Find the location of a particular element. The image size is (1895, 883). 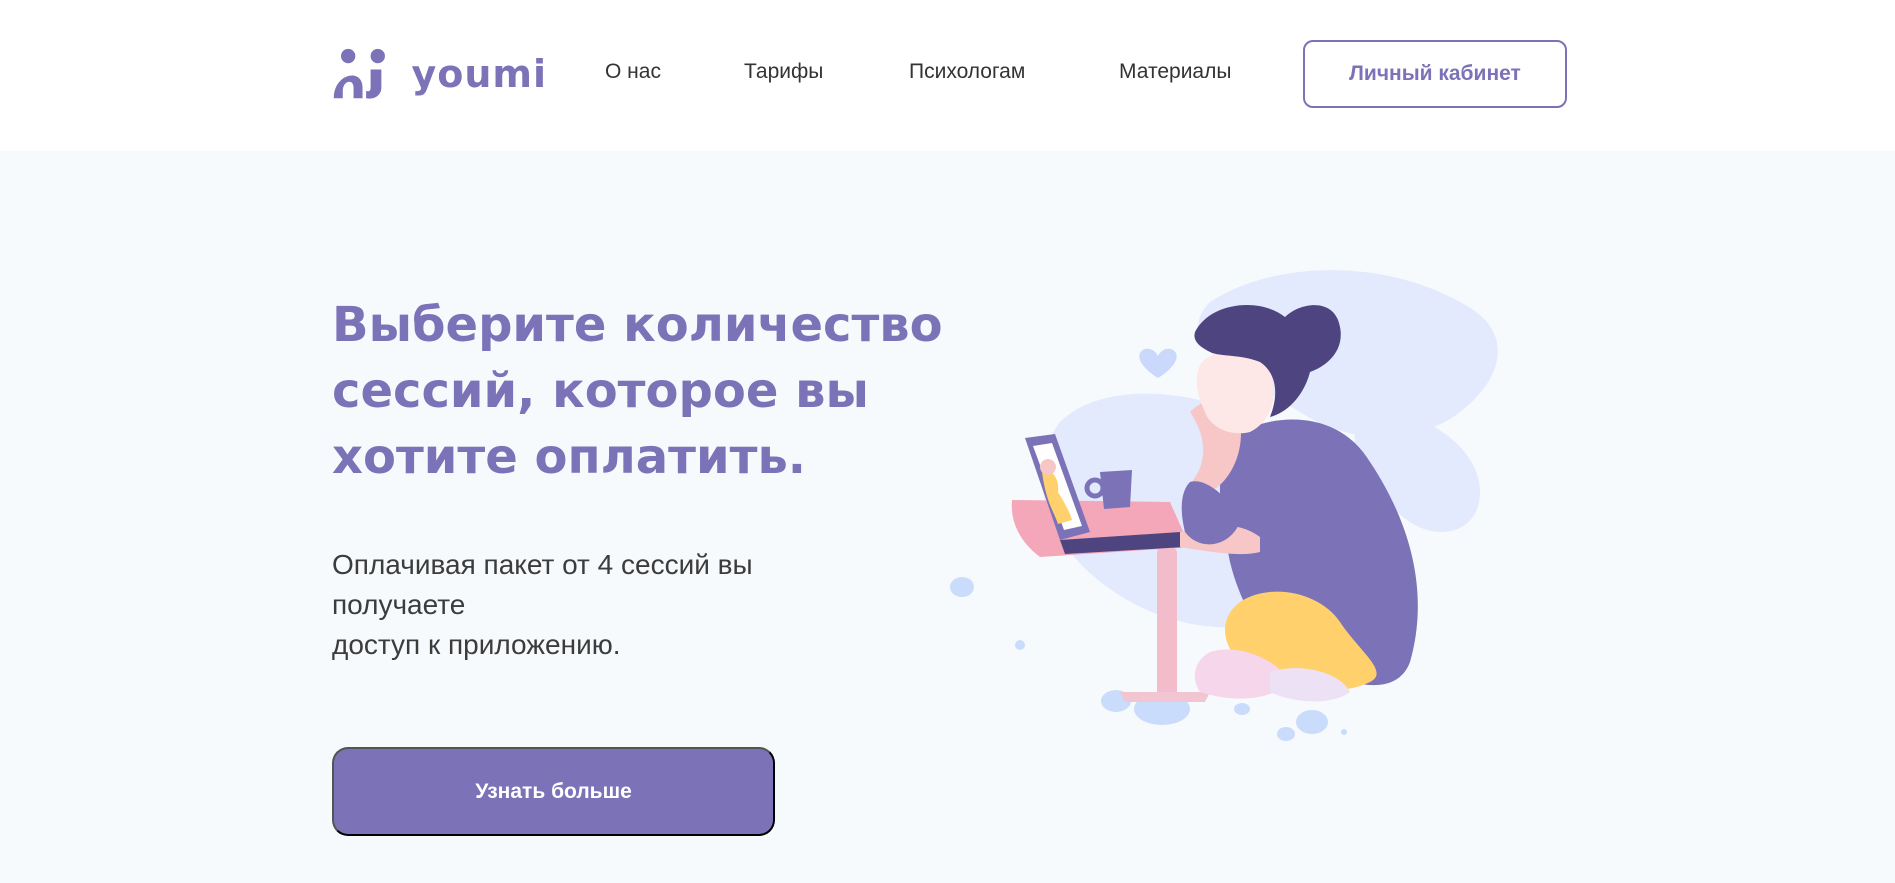

hero-title-line: сессий, которое вы is located at coordinates (600, 391).